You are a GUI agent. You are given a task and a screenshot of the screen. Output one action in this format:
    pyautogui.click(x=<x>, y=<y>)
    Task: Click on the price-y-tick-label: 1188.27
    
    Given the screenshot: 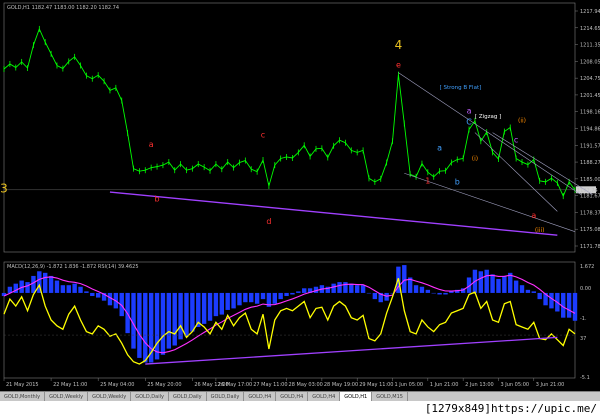 What is the action you would take?
    pyautogui.click(x=590, y=163)
    